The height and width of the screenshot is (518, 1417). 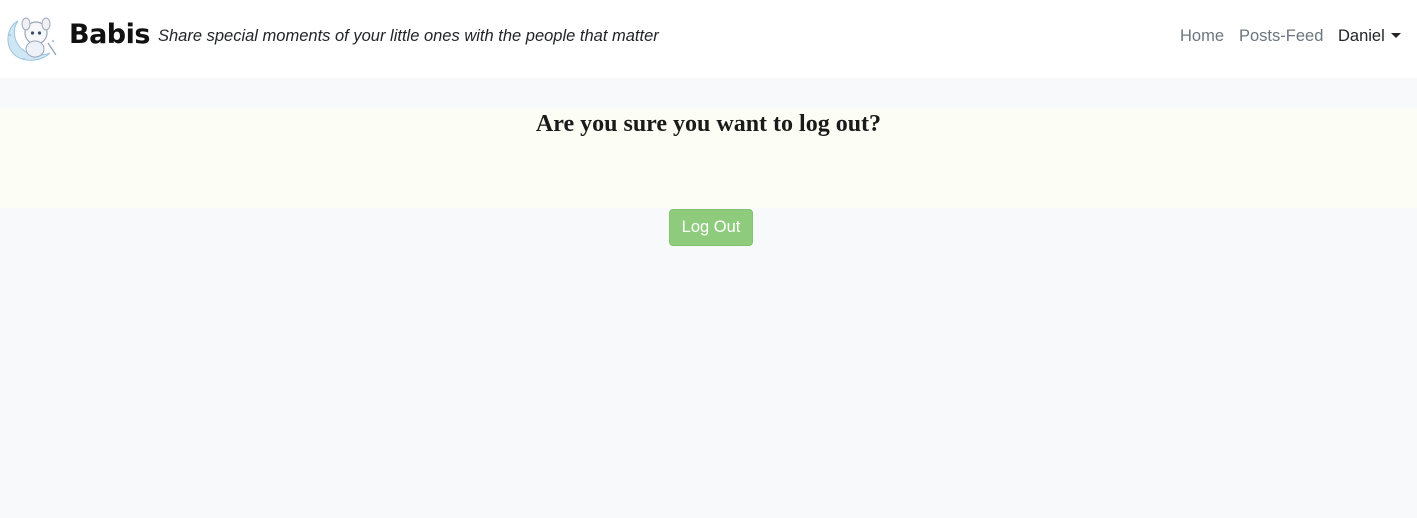 I want to click on nav-link-home: Home, so click(x=1202, y=36).